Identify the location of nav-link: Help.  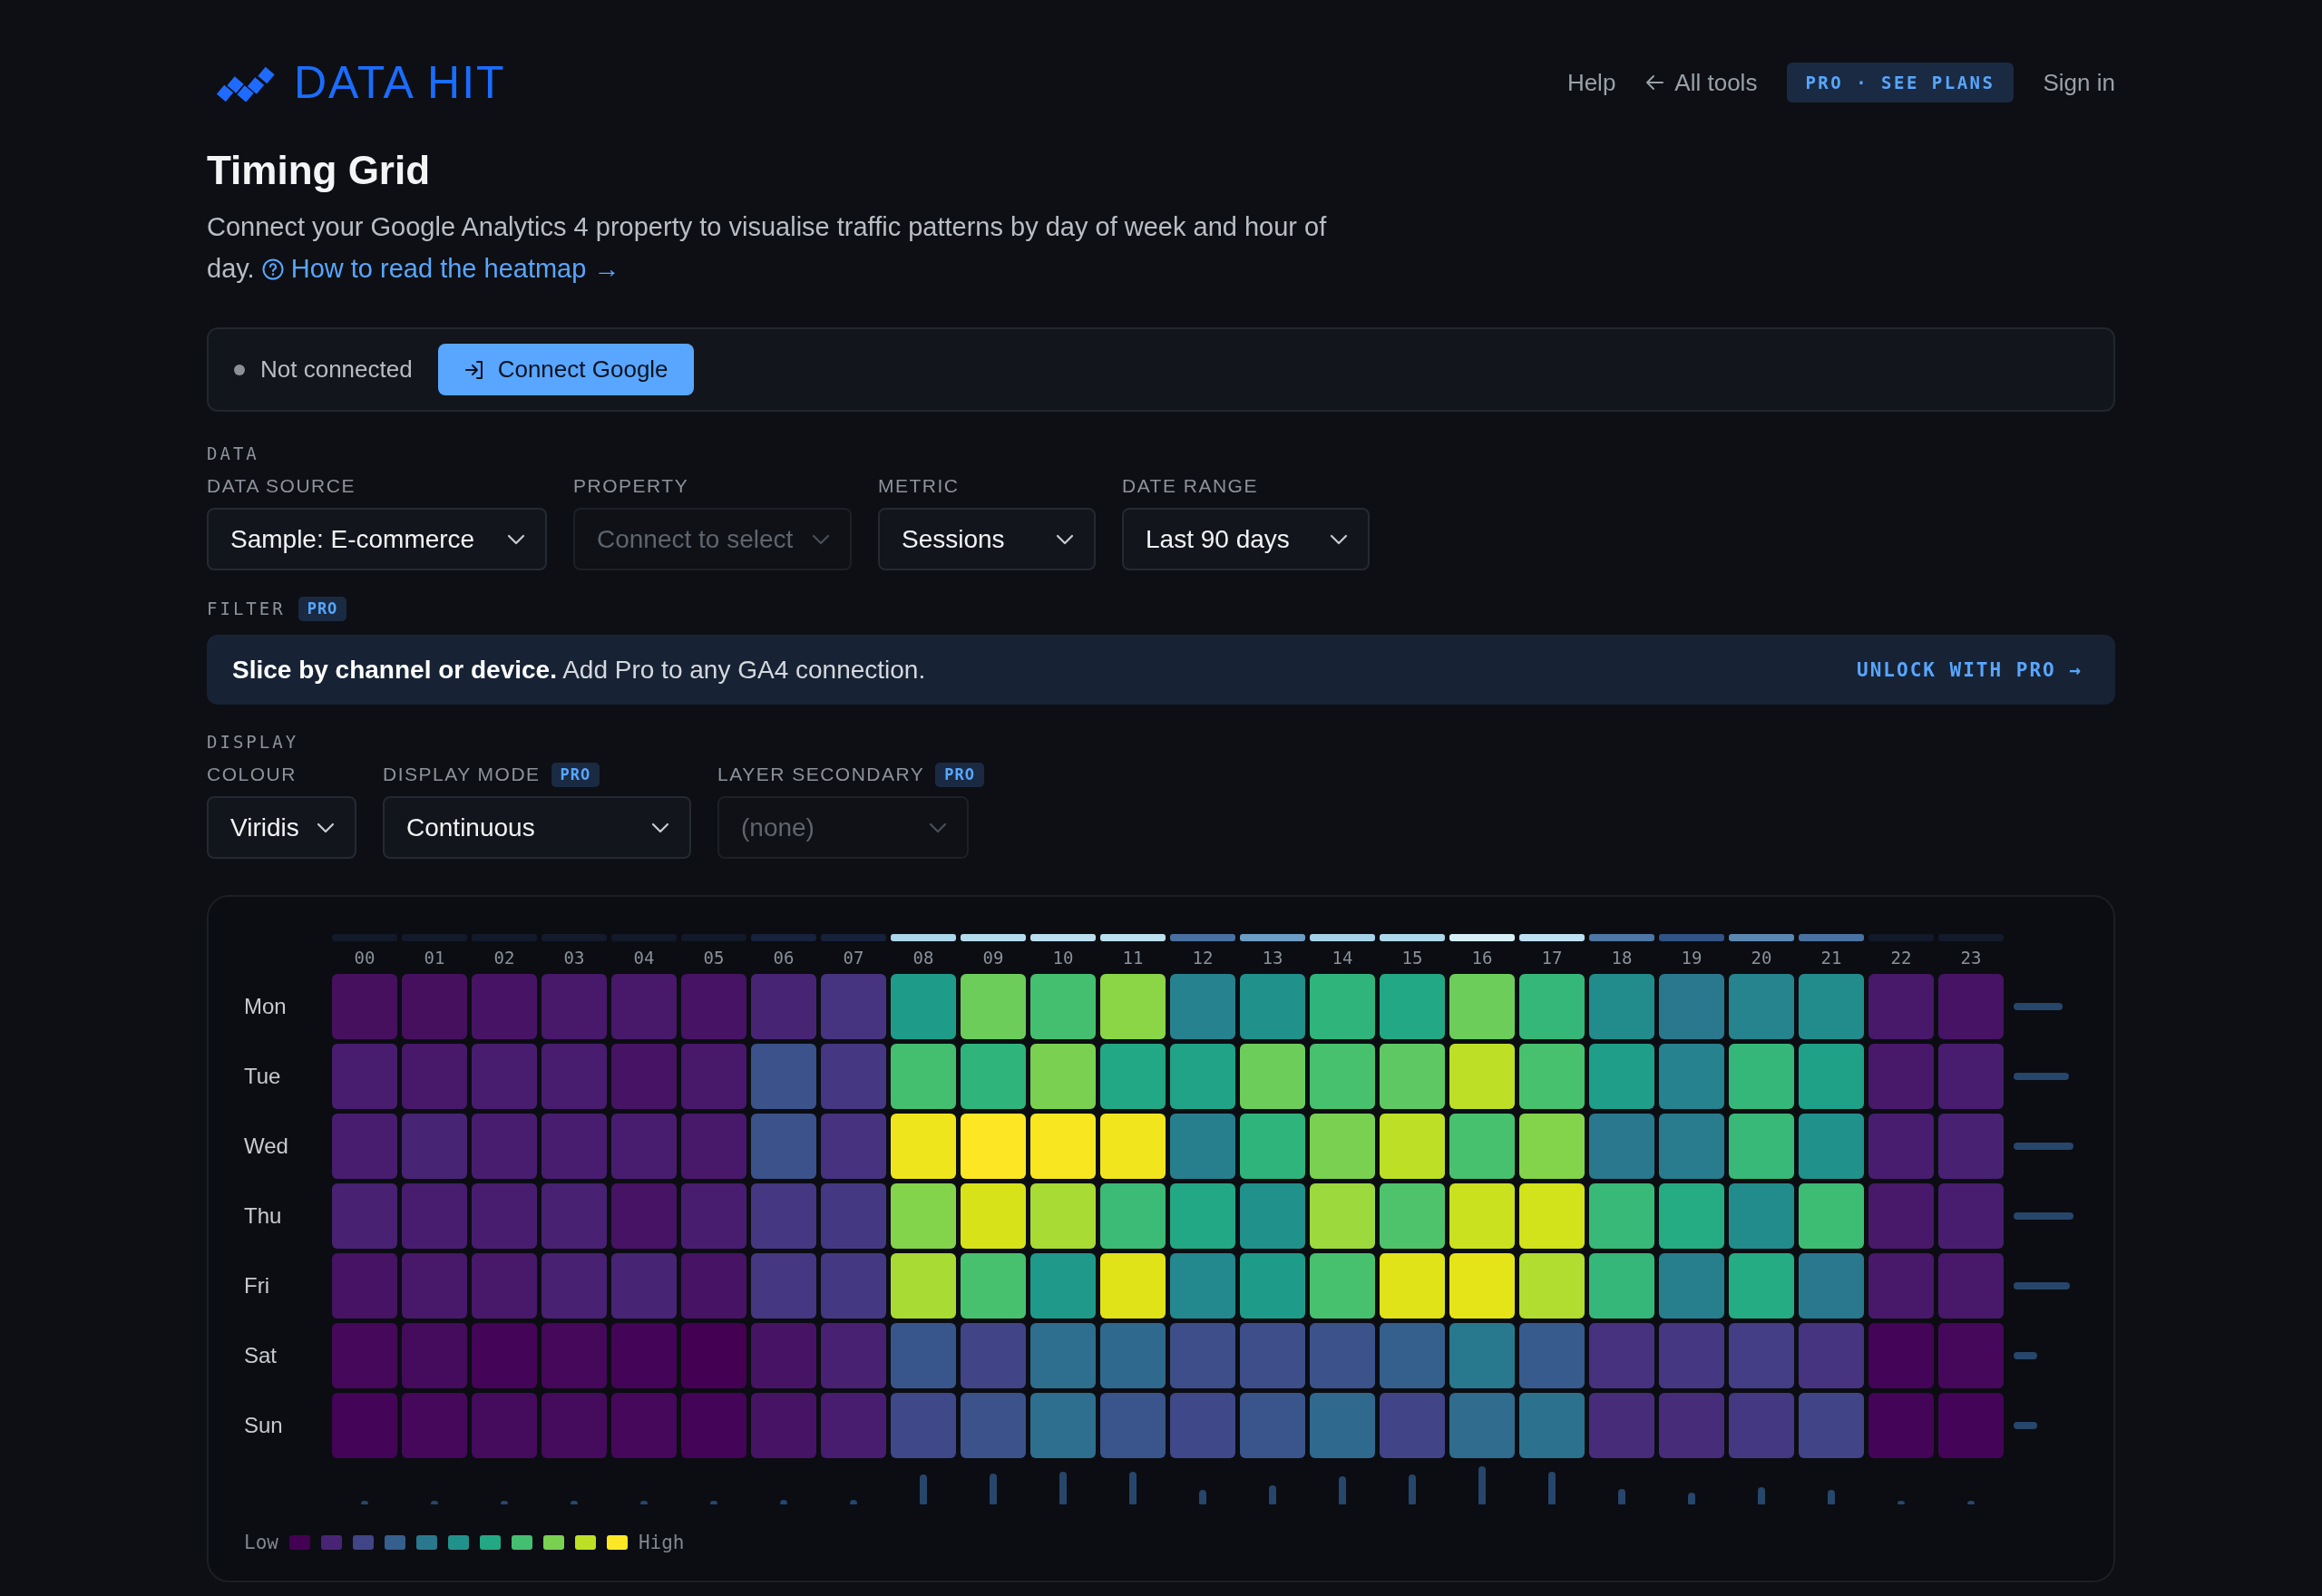
(1591, 82).